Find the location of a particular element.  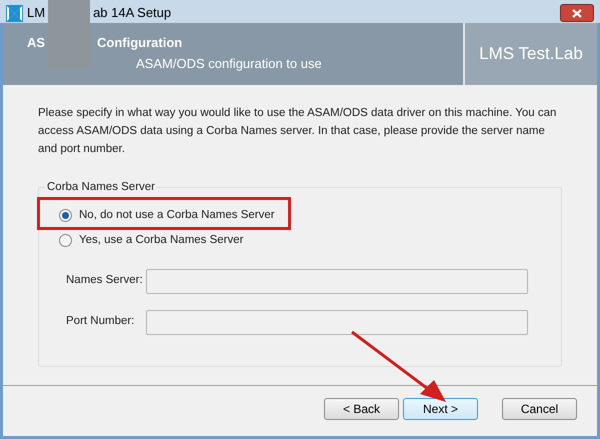

header-title: Configuration is located at coordinates (139, 43).